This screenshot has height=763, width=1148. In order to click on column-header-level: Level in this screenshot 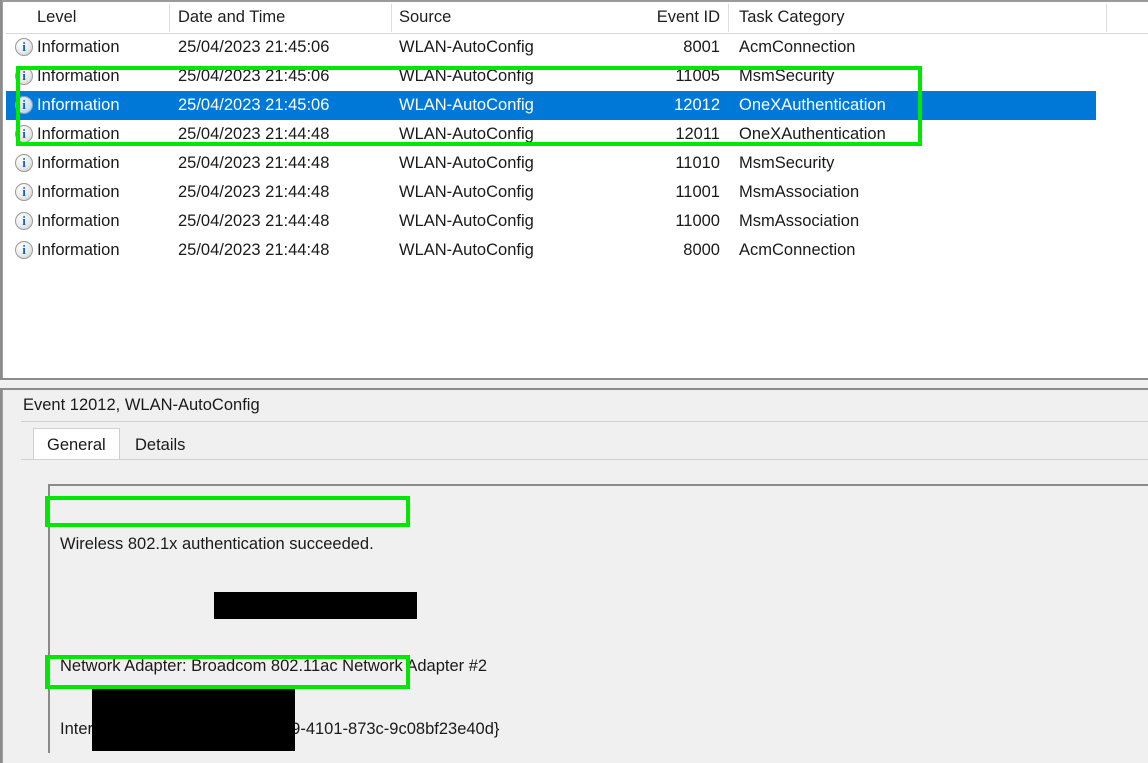, I will do `click(56, 17)`.